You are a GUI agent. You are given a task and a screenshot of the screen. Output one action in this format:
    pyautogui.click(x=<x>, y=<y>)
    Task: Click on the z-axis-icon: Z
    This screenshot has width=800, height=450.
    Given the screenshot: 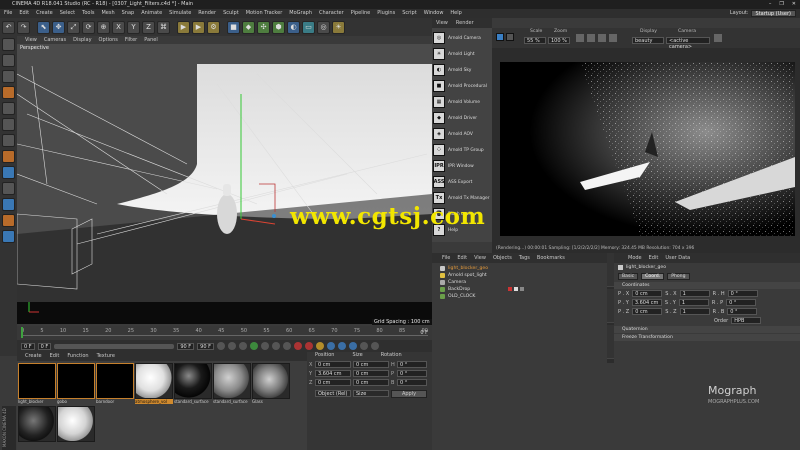 What is the action you would take?
    pyautogui.click(x=148, y=27)
    